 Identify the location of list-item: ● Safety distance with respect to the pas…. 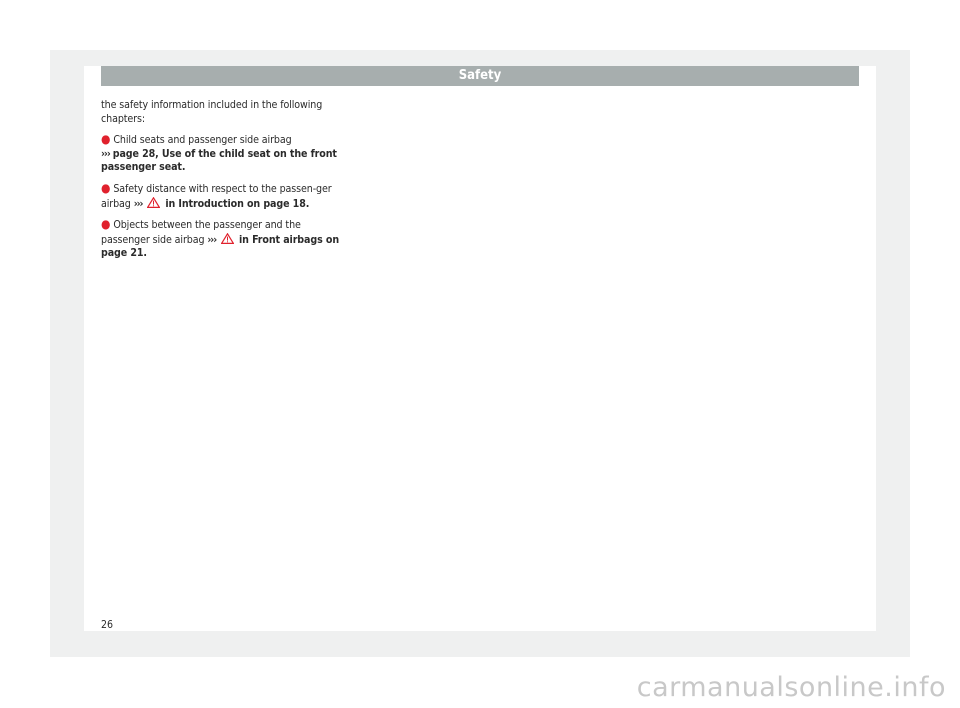
(221, 195).